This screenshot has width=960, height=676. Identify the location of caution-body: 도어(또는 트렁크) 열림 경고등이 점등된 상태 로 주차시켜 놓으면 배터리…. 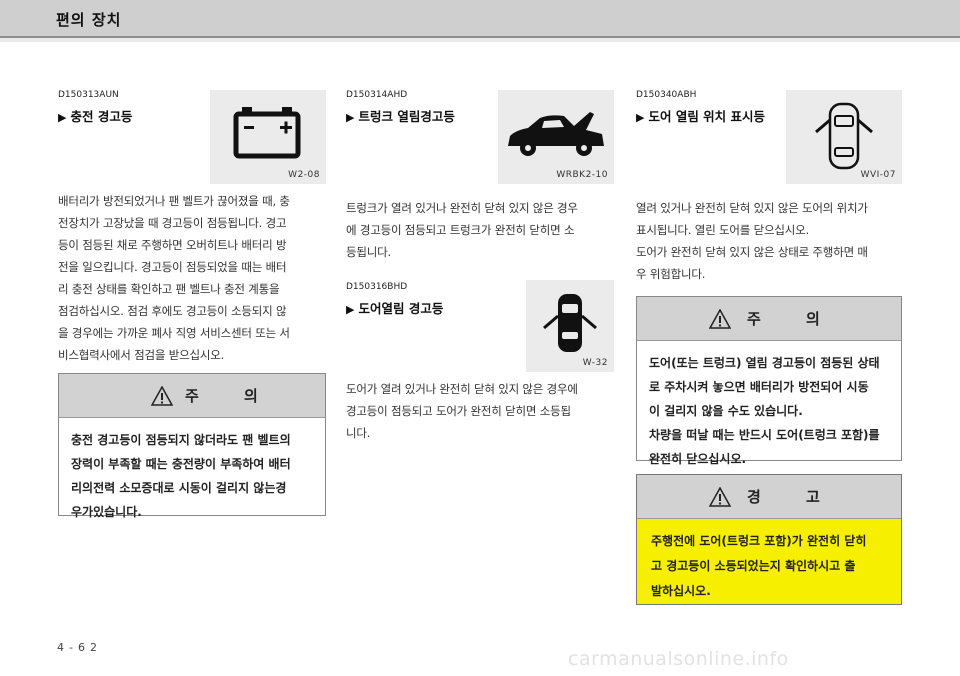
(769, 406).